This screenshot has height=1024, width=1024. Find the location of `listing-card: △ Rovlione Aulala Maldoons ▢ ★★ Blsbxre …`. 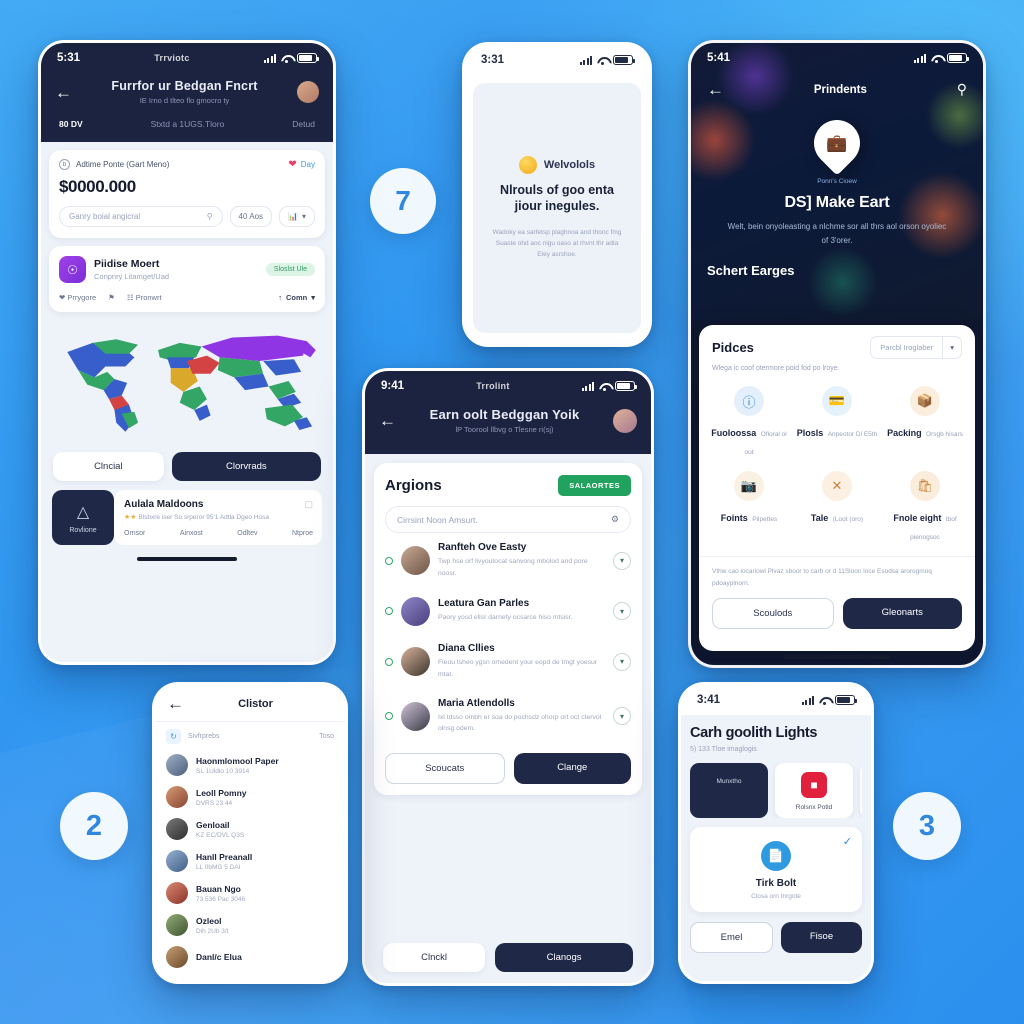

listing-card: △ Rovlione Aulala Maldoons ▢ ★★ Blsbxre … is located at coordinates (187, 517).